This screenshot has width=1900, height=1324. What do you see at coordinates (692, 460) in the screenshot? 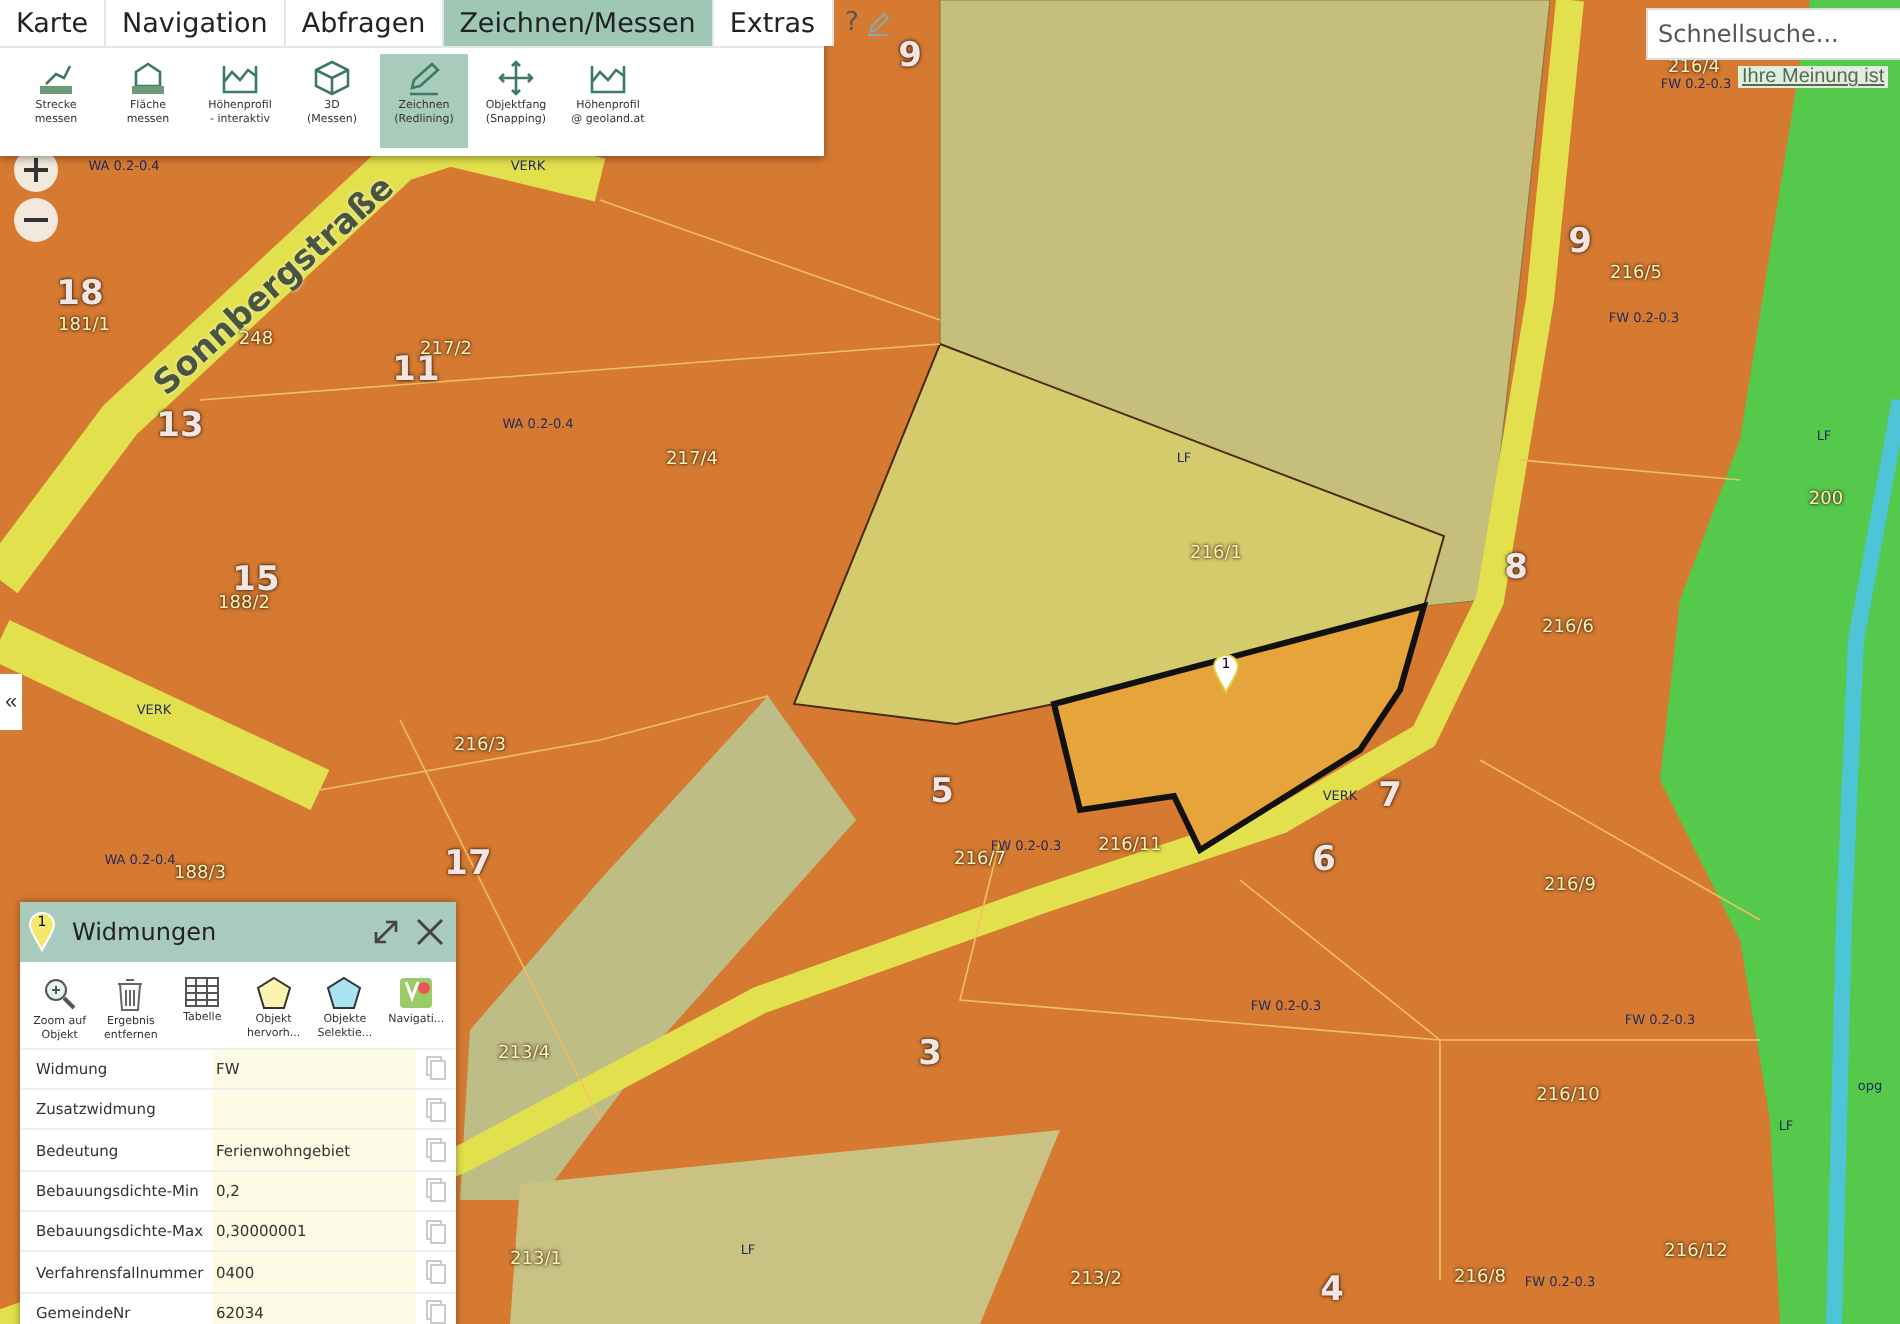
I see `parcel-number: 217/4` at bounding box center [692, 460].